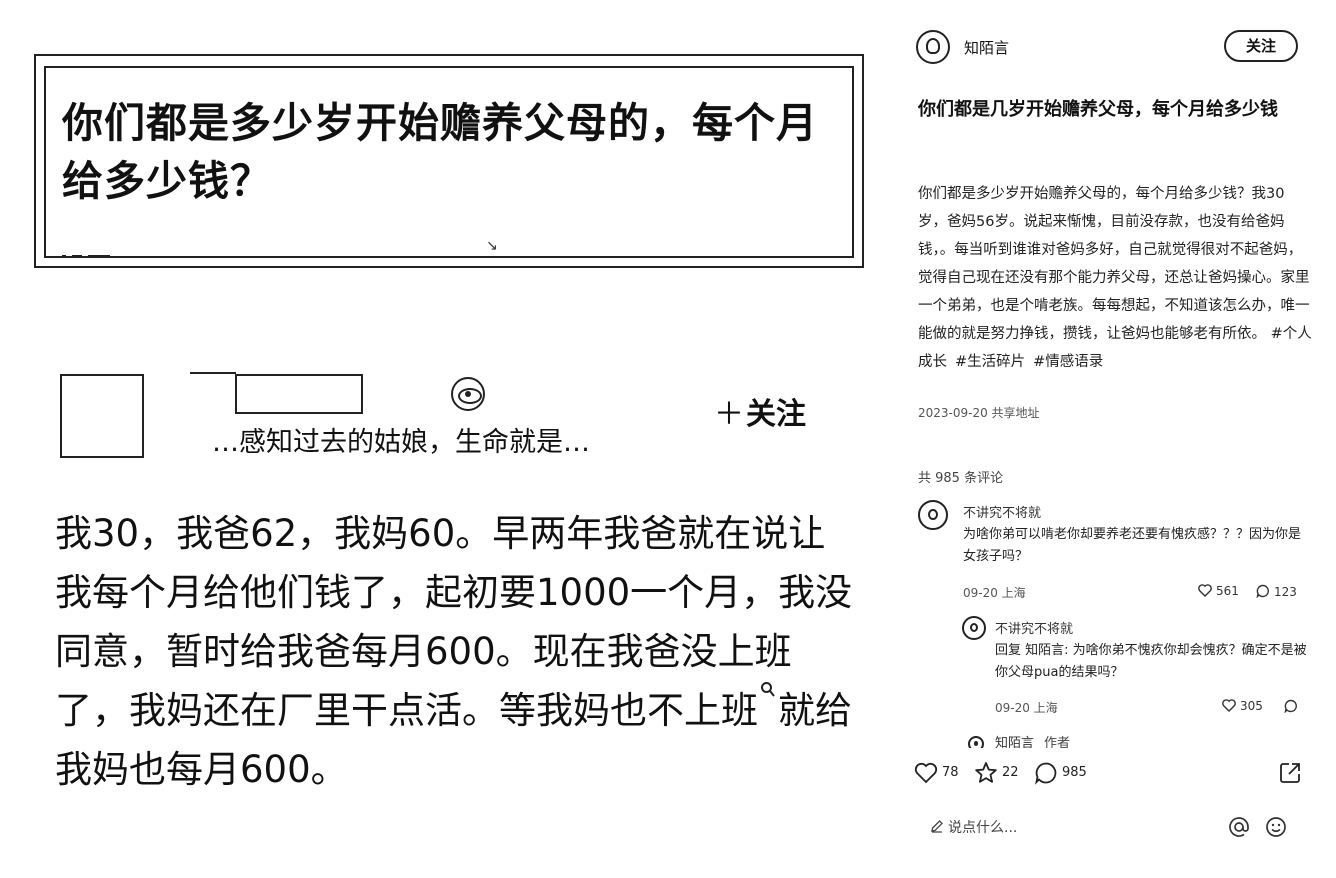 This screenshot has width=1336, height=878. I want to click on comment-count: 共 985 条评论, so click(961, 478).